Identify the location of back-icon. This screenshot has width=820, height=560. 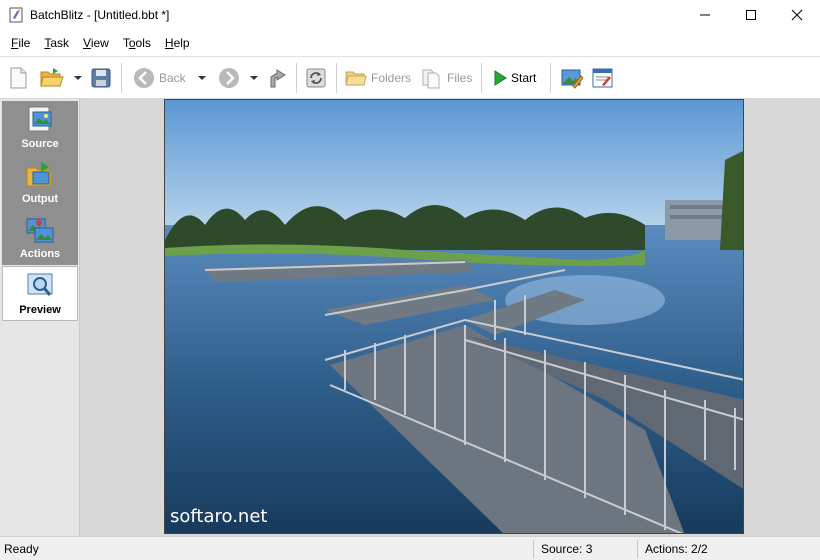
(144, 78).